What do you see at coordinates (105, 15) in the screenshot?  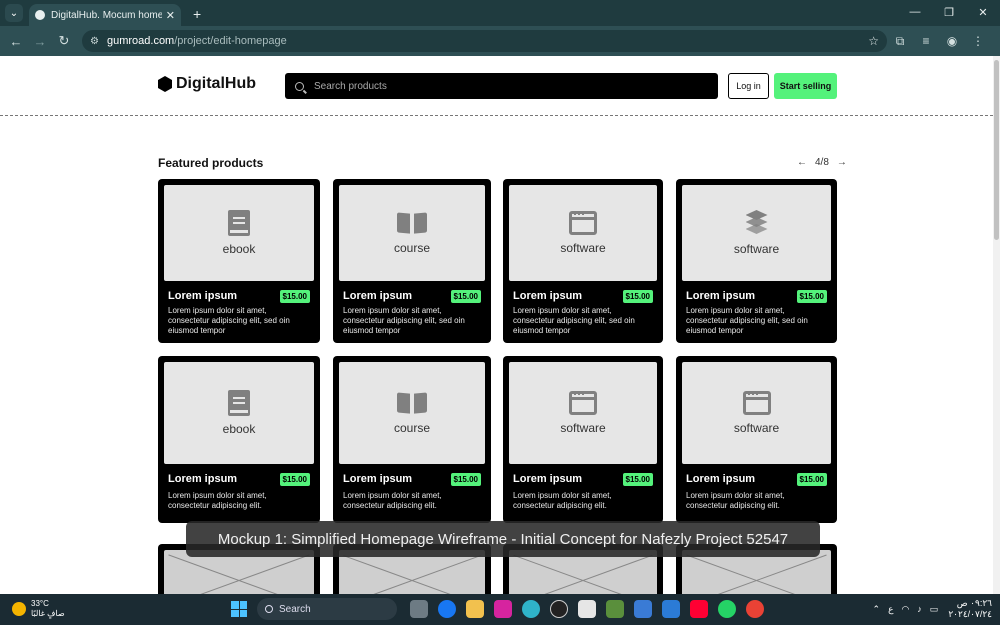 I see `browser-tab: DigitalHub. Mocum homepage ✕` at bounding box center [105, 15].